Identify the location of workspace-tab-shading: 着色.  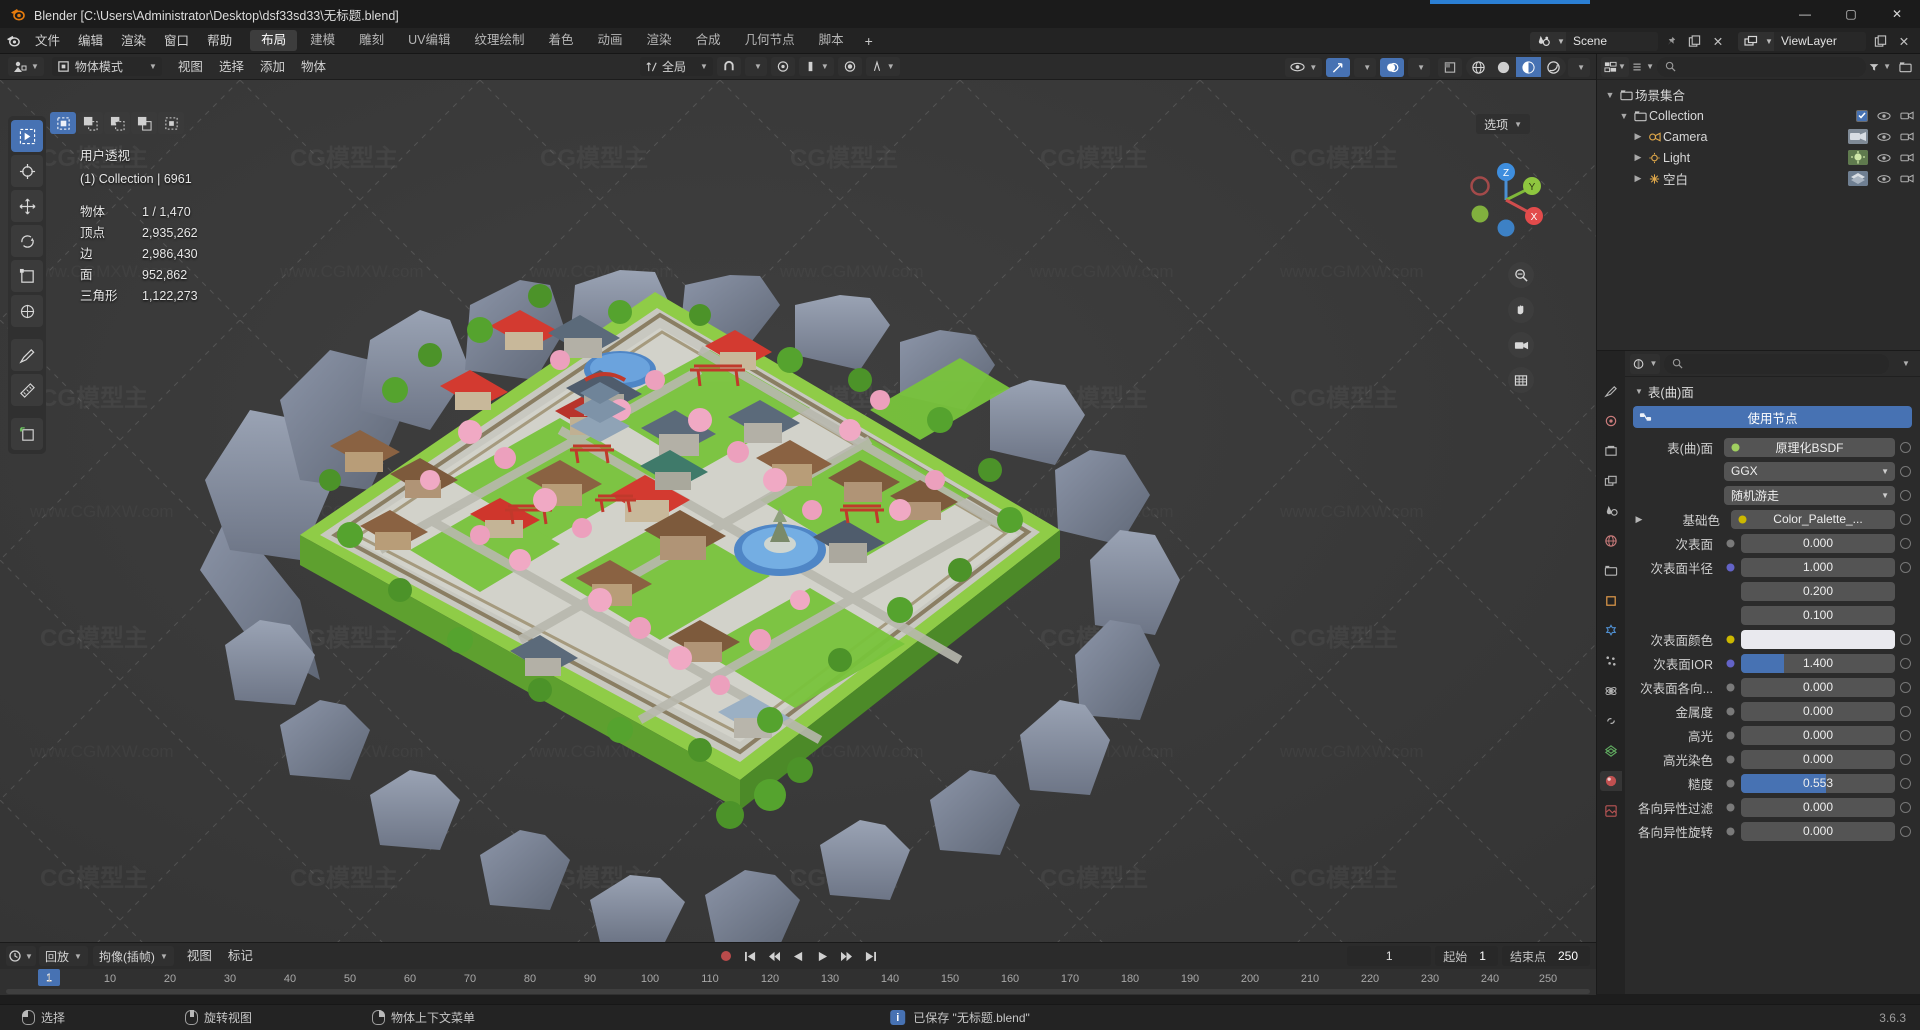
(561, 40).